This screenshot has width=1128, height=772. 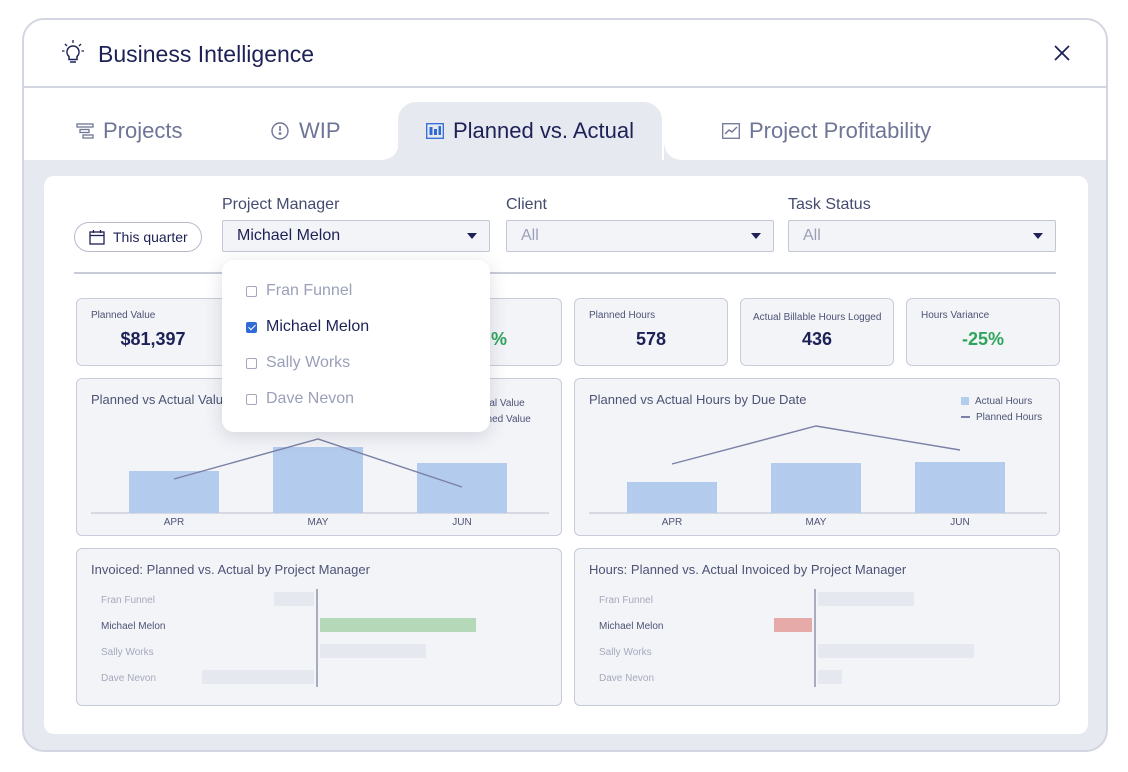 I want to click on tab-project-profitability: Project Profitability, so click(x=826, y=131).